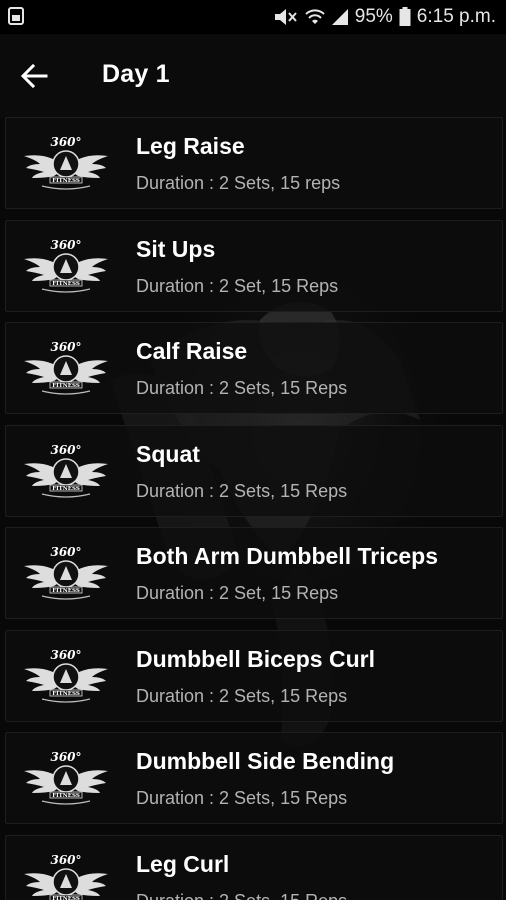  I want to click on exercise-name: Dumbbell Biceps Curl, so click(255, 658).